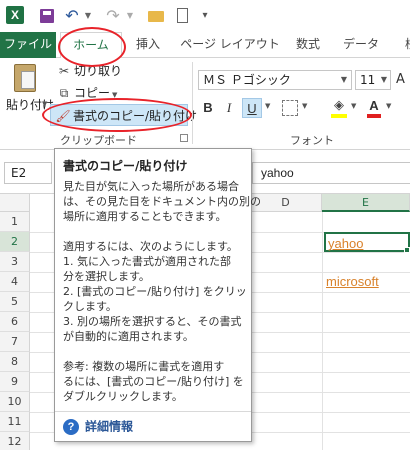 The width and height of the screenshot is (410, 450). I want to click on row-header: 2, so click(15, 242).